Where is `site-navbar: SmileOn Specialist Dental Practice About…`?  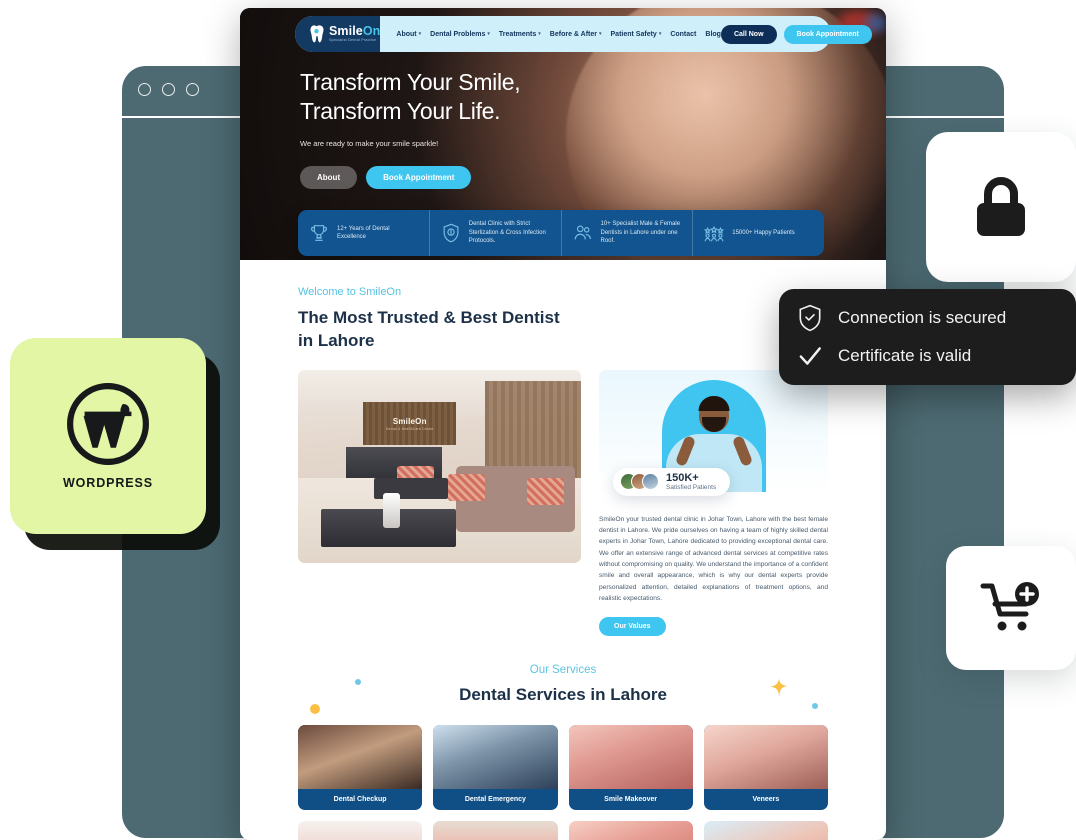 site-navbar: SmileOn Specialist Dental Practice About… is located at coordinates (583, 34).